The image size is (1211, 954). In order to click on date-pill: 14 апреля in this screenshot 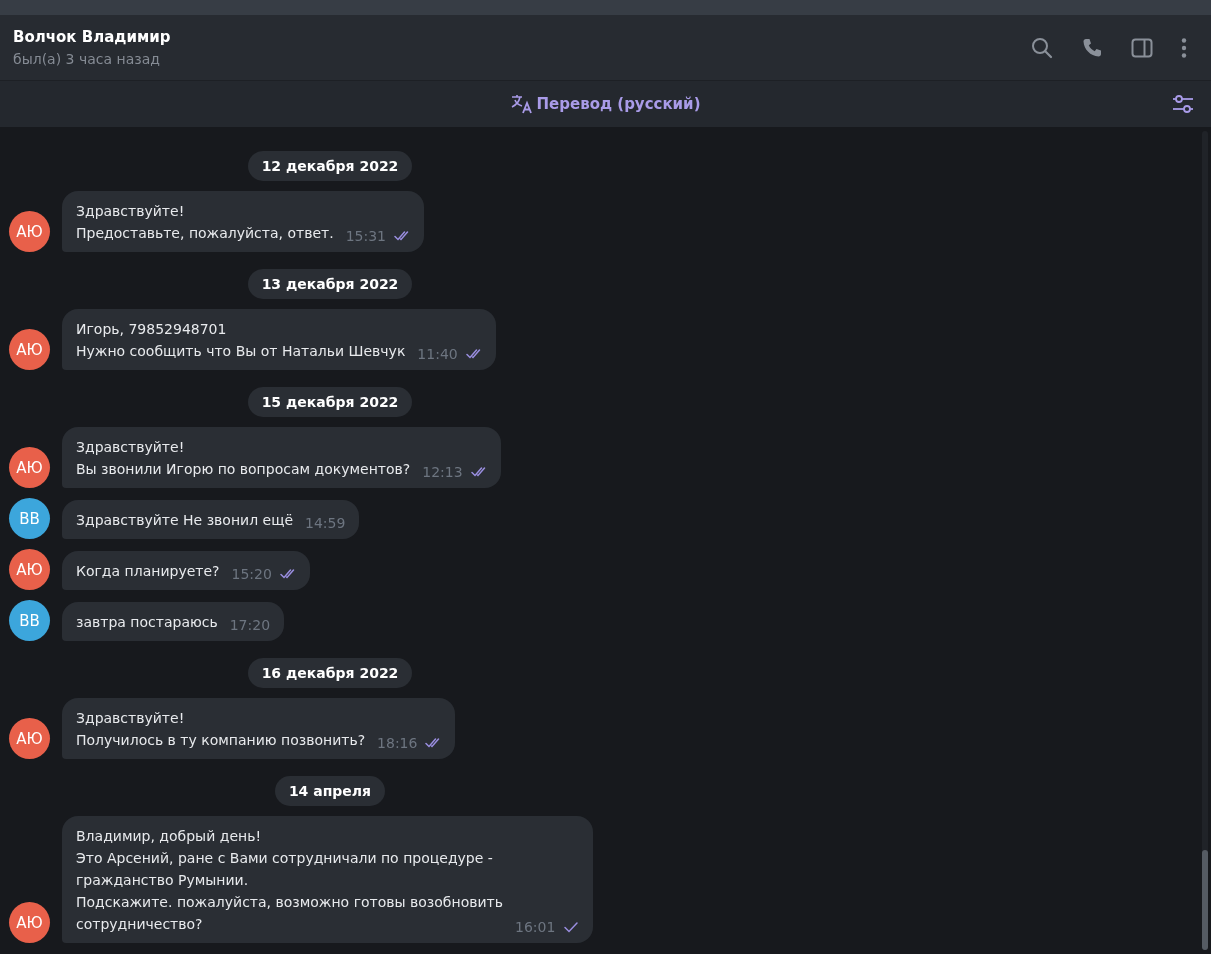, I will do `click(330, 791)`.